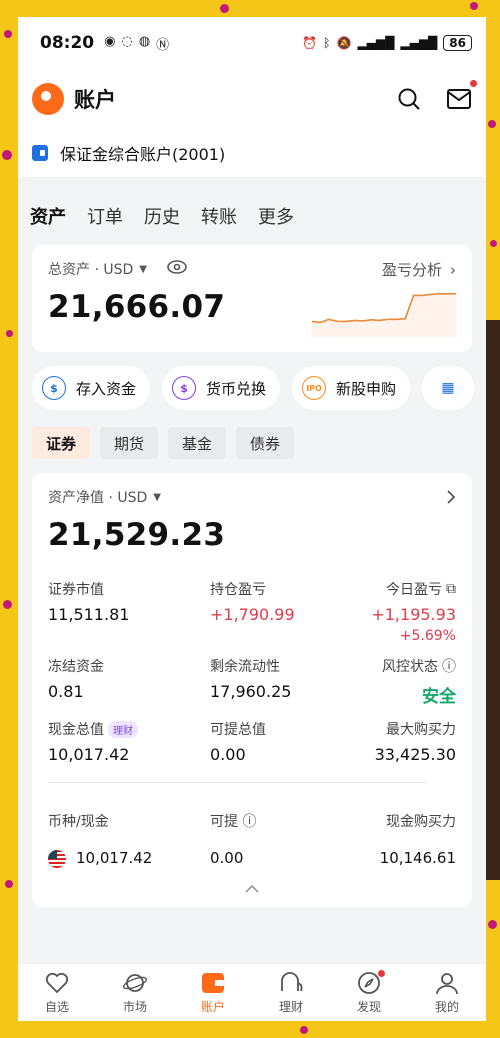 Image resolution: width=500 pixels, height=1038 pixels. What do you see at coordinates (76, 667) in the screenshot?
I see `frozen-funds-label: 冻结资金` at bounding box center [76, 667].